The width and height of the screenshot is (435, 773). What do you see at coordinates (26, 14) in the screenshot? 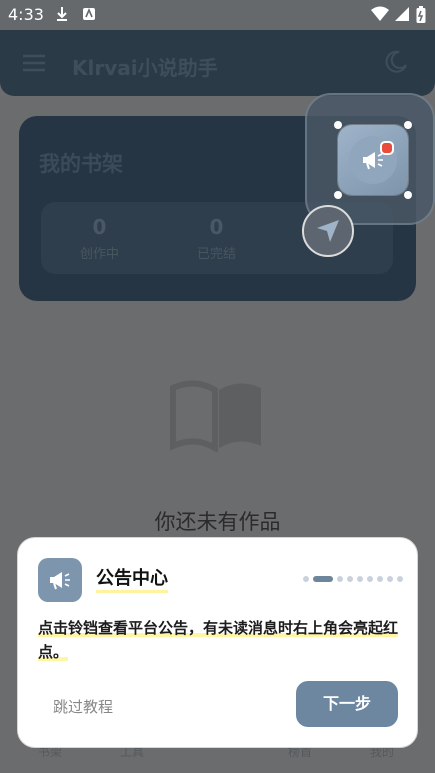
I see `status-time: 4:33` at bounding box center [26, 14].